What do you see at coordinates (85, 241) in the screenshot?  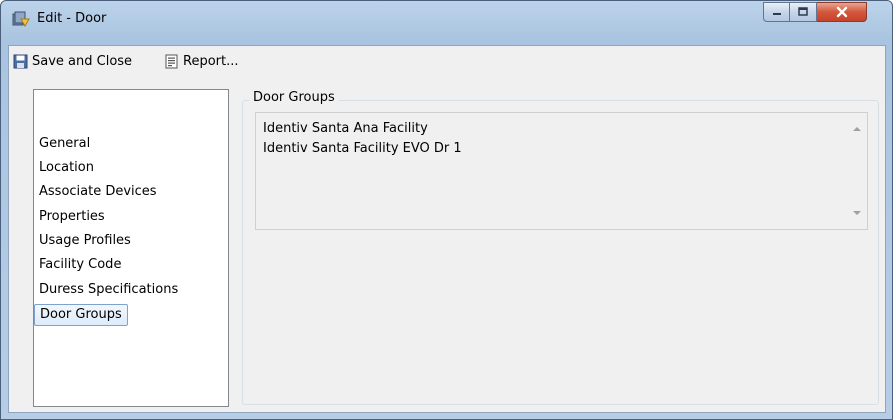 I see `nav-item-usage-profiles: Usage Profiles` at bounding box center [85, 241].